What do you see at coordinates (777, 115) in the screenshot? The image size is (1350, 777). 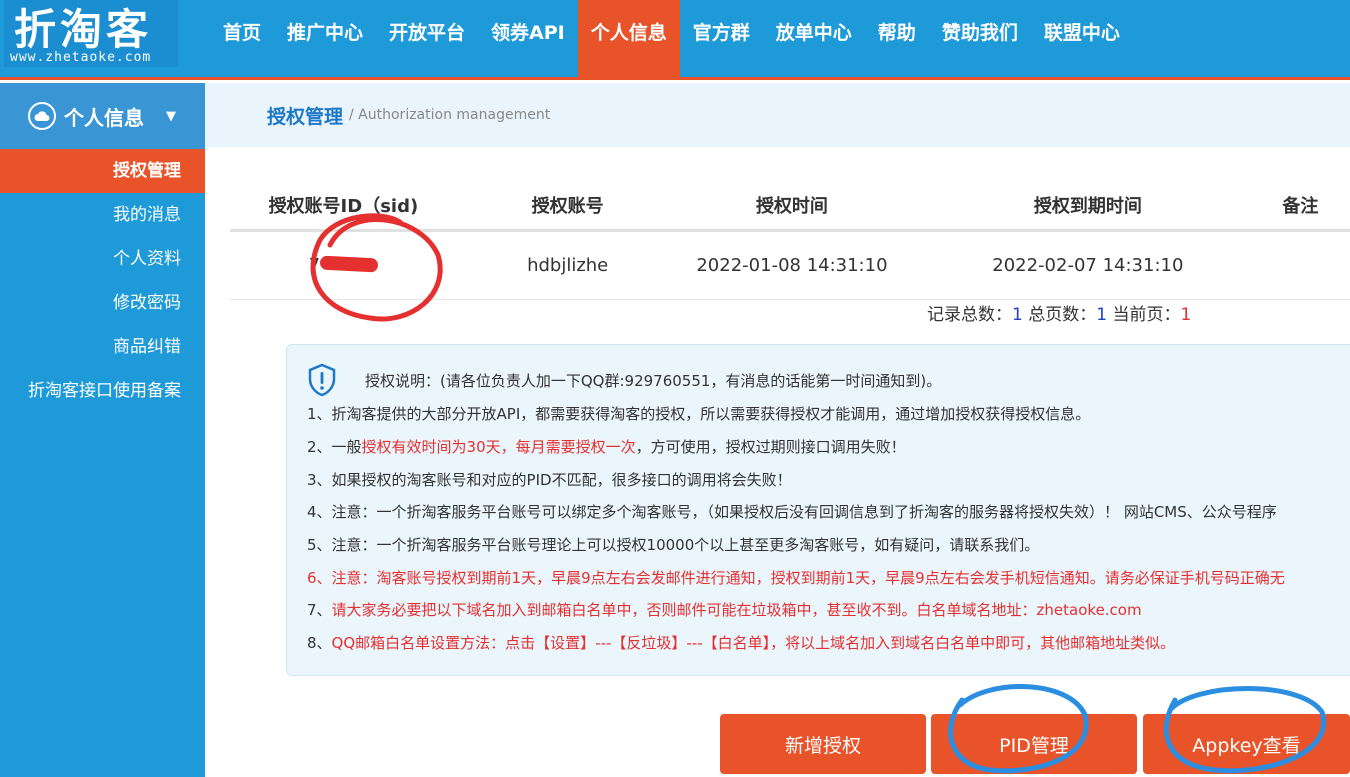 I see `breadcrumb: 授权管理 / Authorization management` at bounding box center [777, 115].